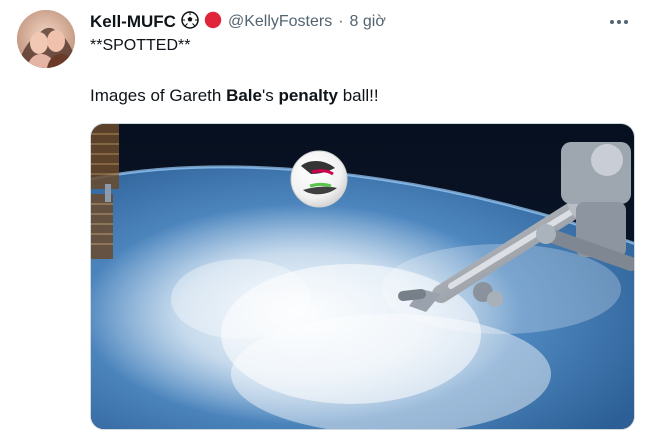 The height and width of the screenshot is (442, 653). I want to click on username-handle: @KellyFosters, so click(280, 22).